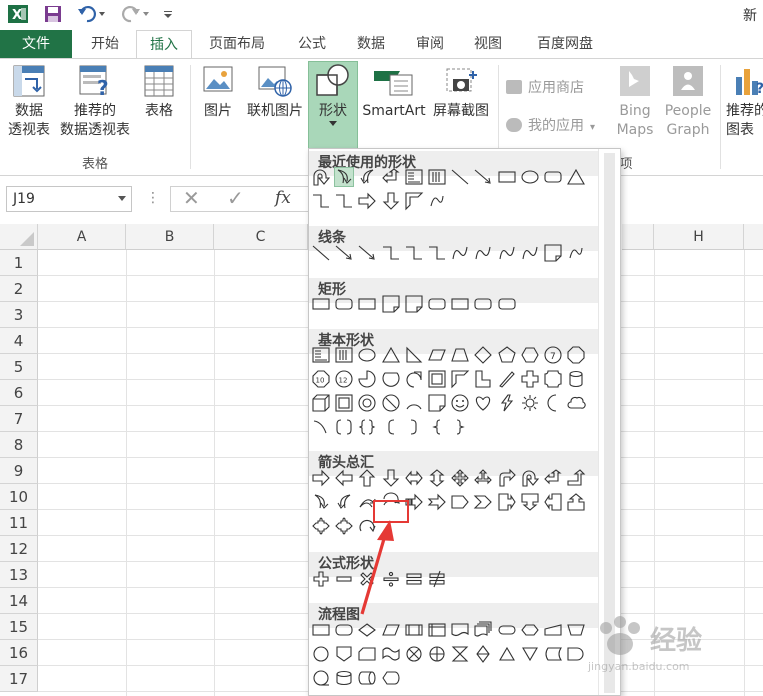 The height and width of the screenshot is (696, 763). Describe the element at coordinates (19, 419) in the screenshot. I see `row-header: 7` at that location.